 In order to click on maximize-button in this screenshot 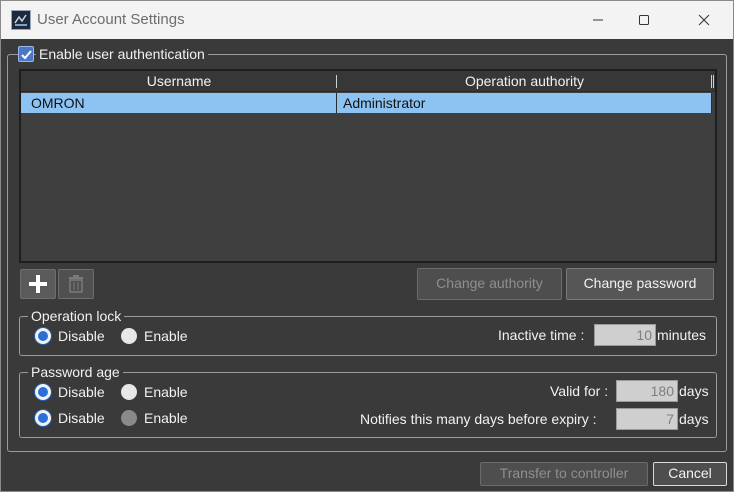, I will do `click(644, 20)`.